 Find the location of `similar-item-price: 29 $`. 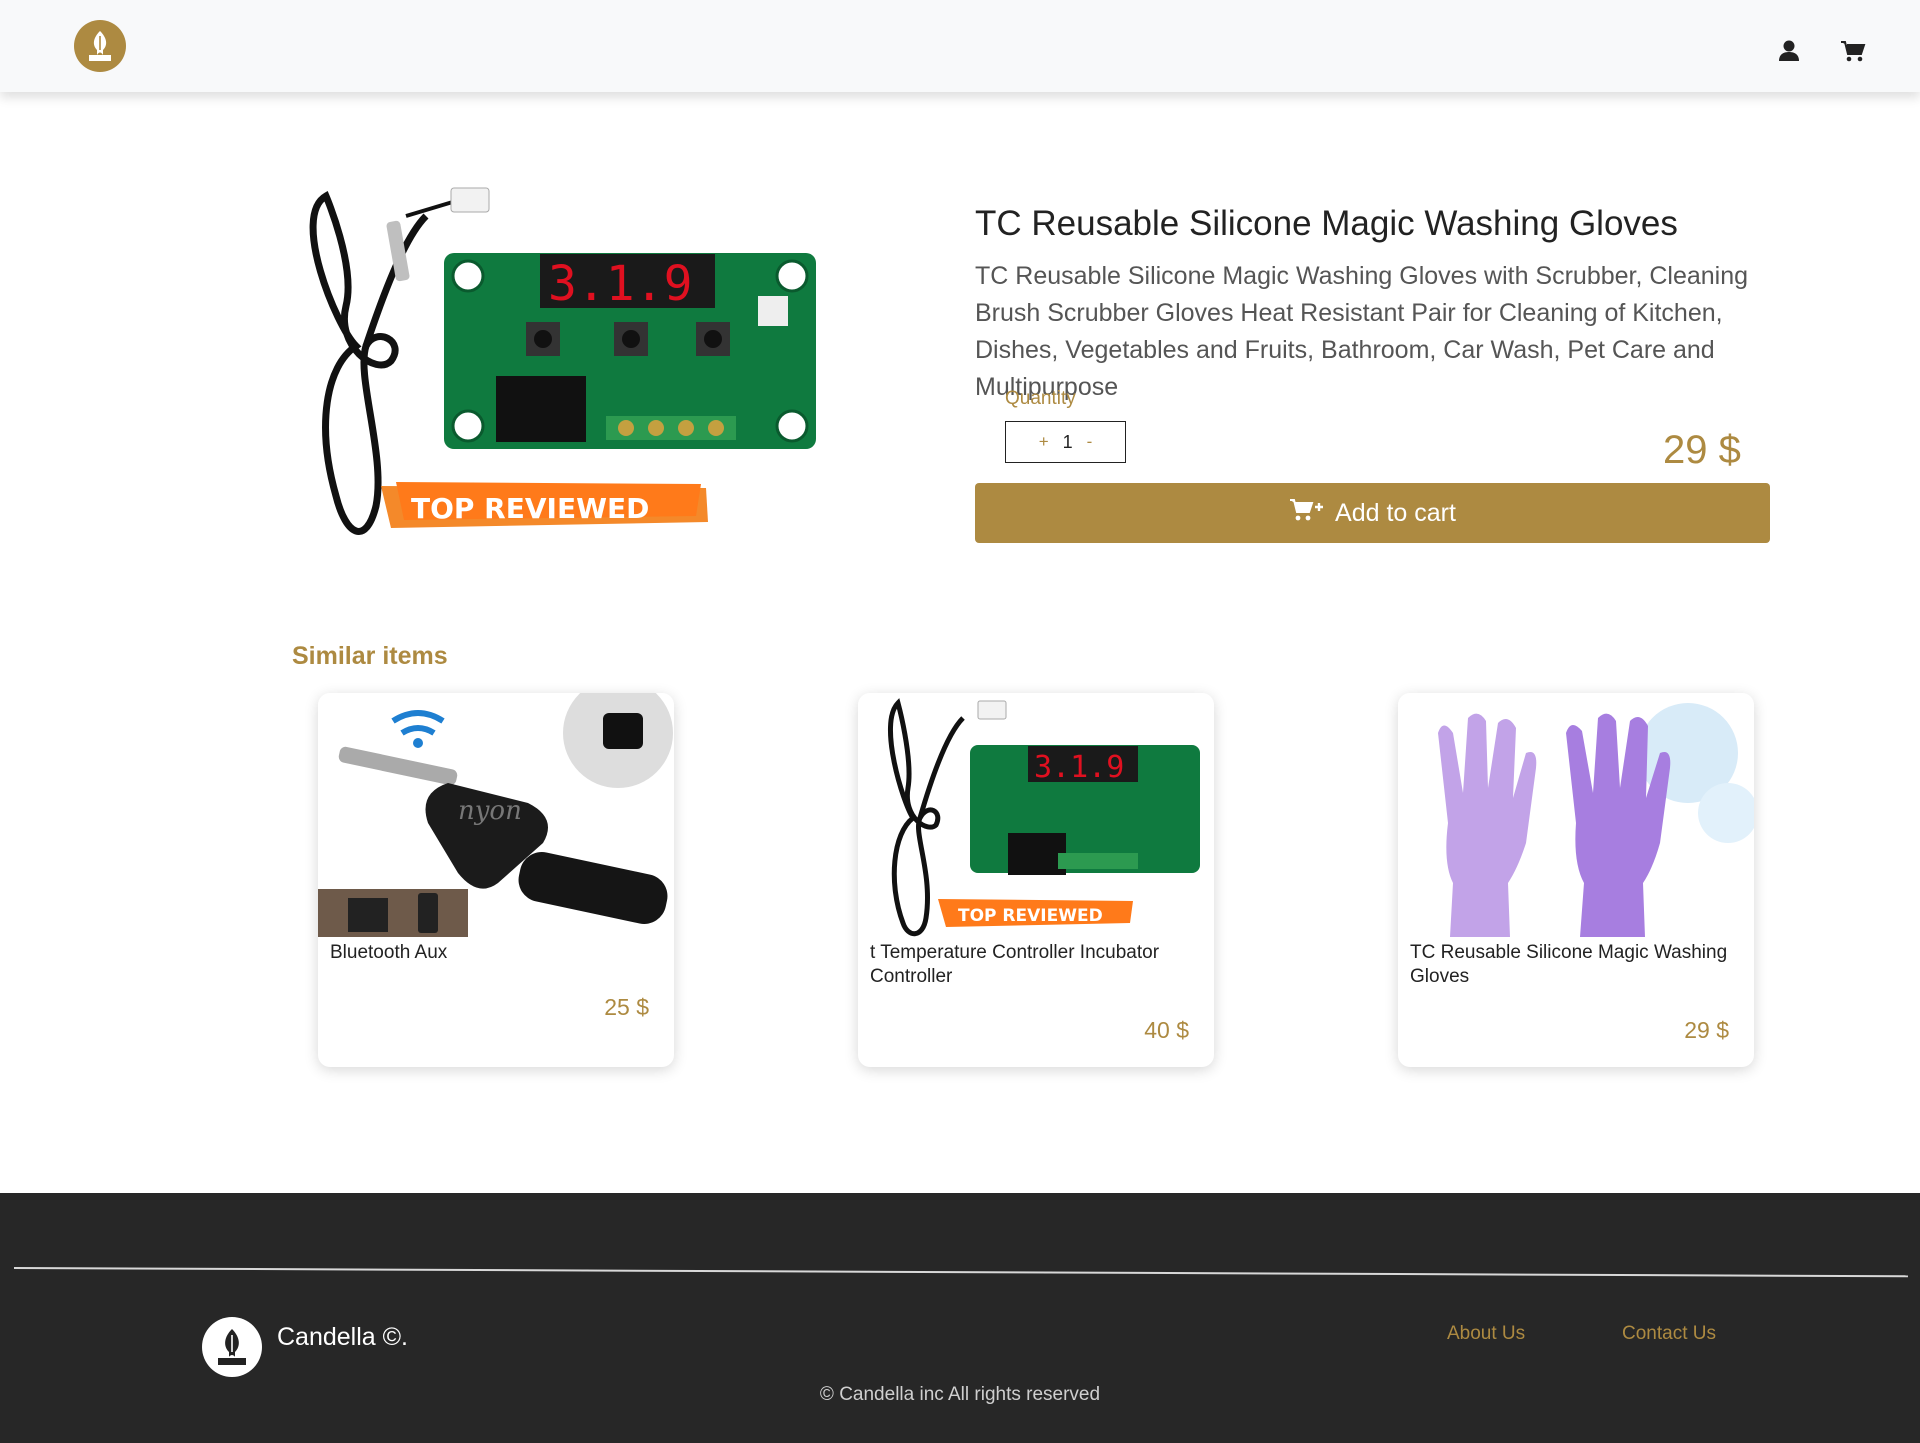

similar-item-price: 29 $ is located at coordinates (1706, 1030).